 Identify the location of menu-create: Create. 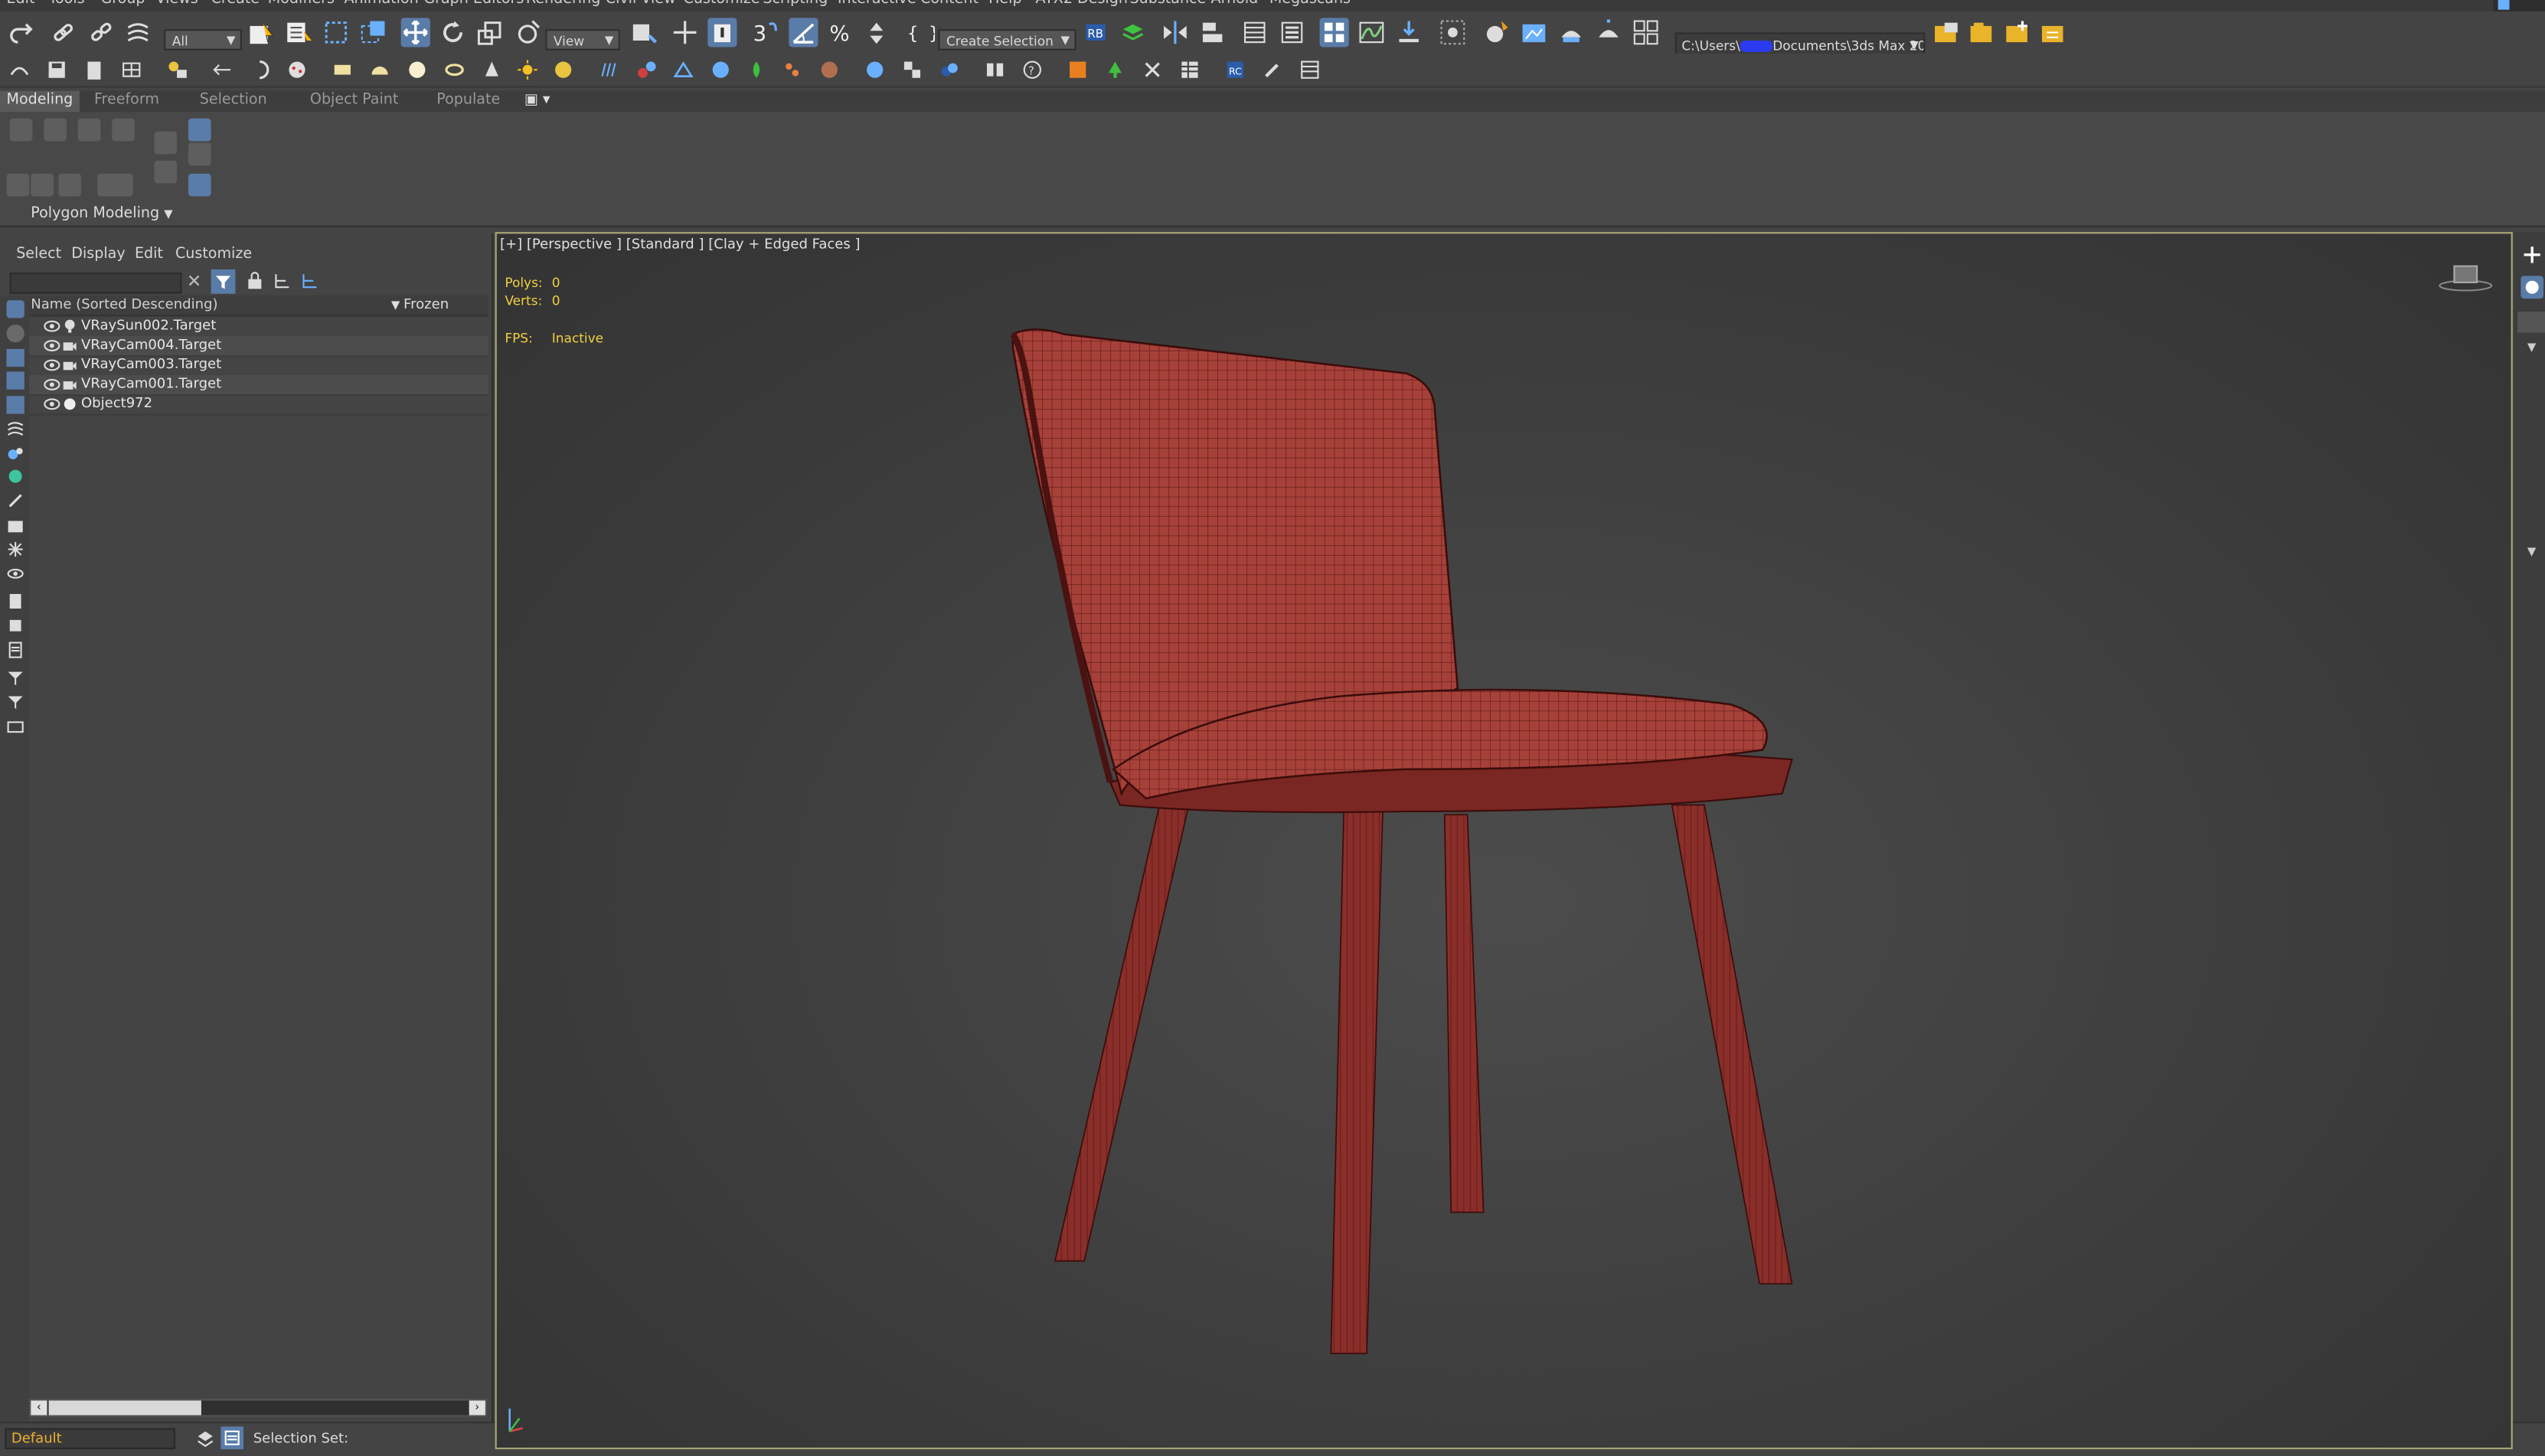
(235, 4).